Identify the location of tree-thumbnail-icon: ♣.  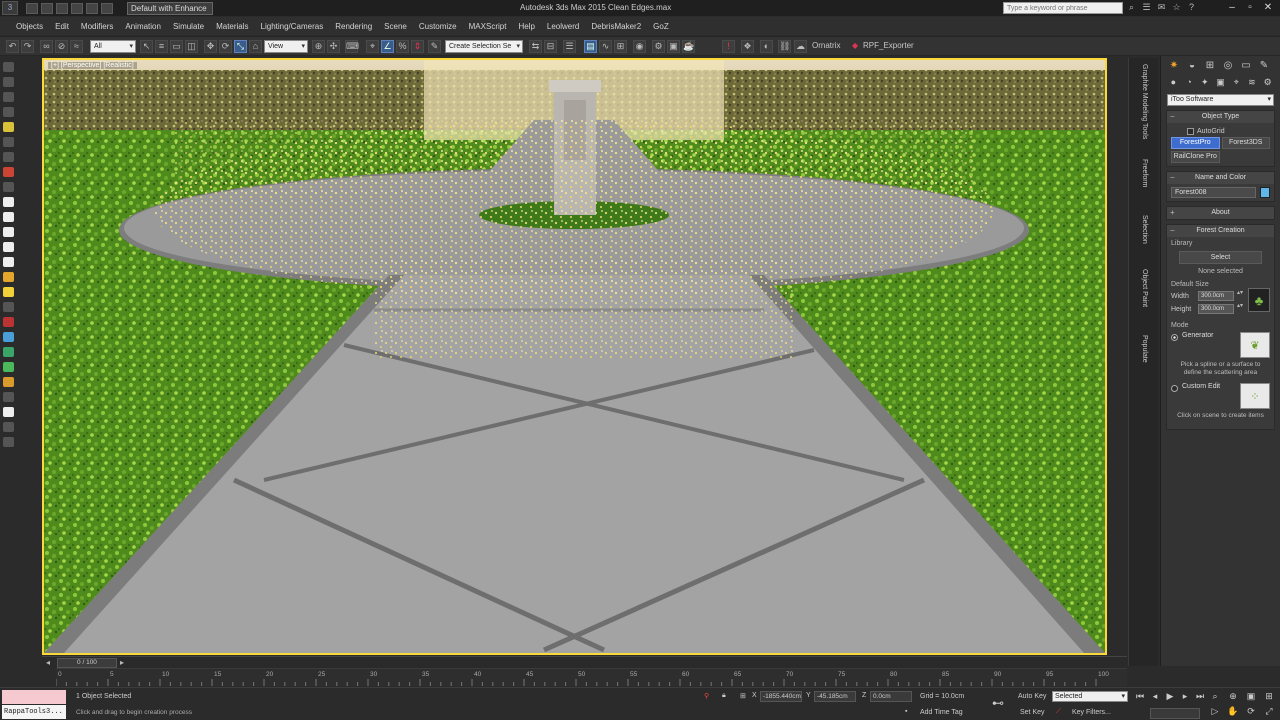
(1259, 300).